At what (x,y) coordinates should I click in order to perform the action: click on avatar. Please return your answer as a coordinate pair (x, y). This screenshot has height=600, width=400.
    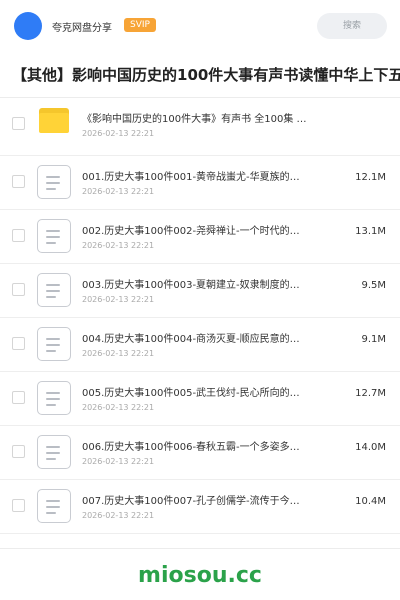
    Looking at the image, I should click on (28, 26).